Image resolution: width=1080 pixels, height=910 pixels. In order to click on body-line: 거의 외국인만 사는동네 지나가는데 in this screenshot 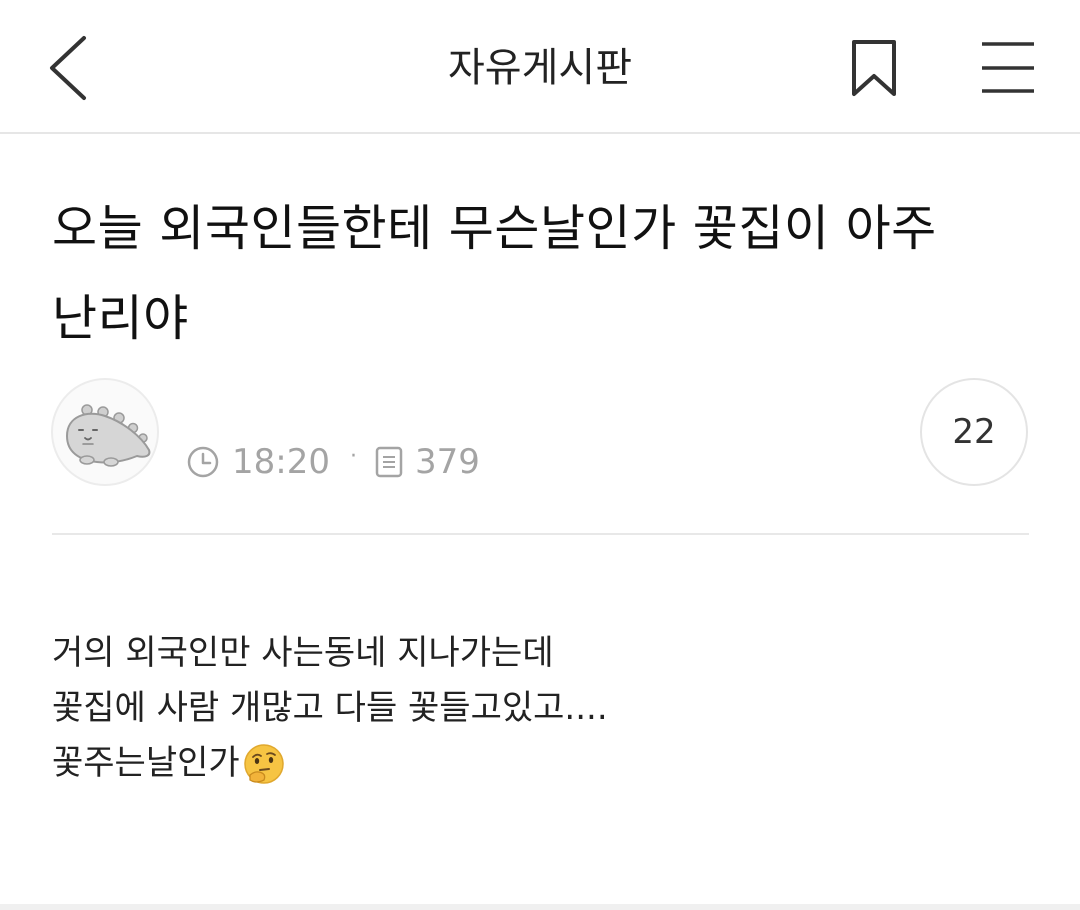, I will do `click(542, 653)`.